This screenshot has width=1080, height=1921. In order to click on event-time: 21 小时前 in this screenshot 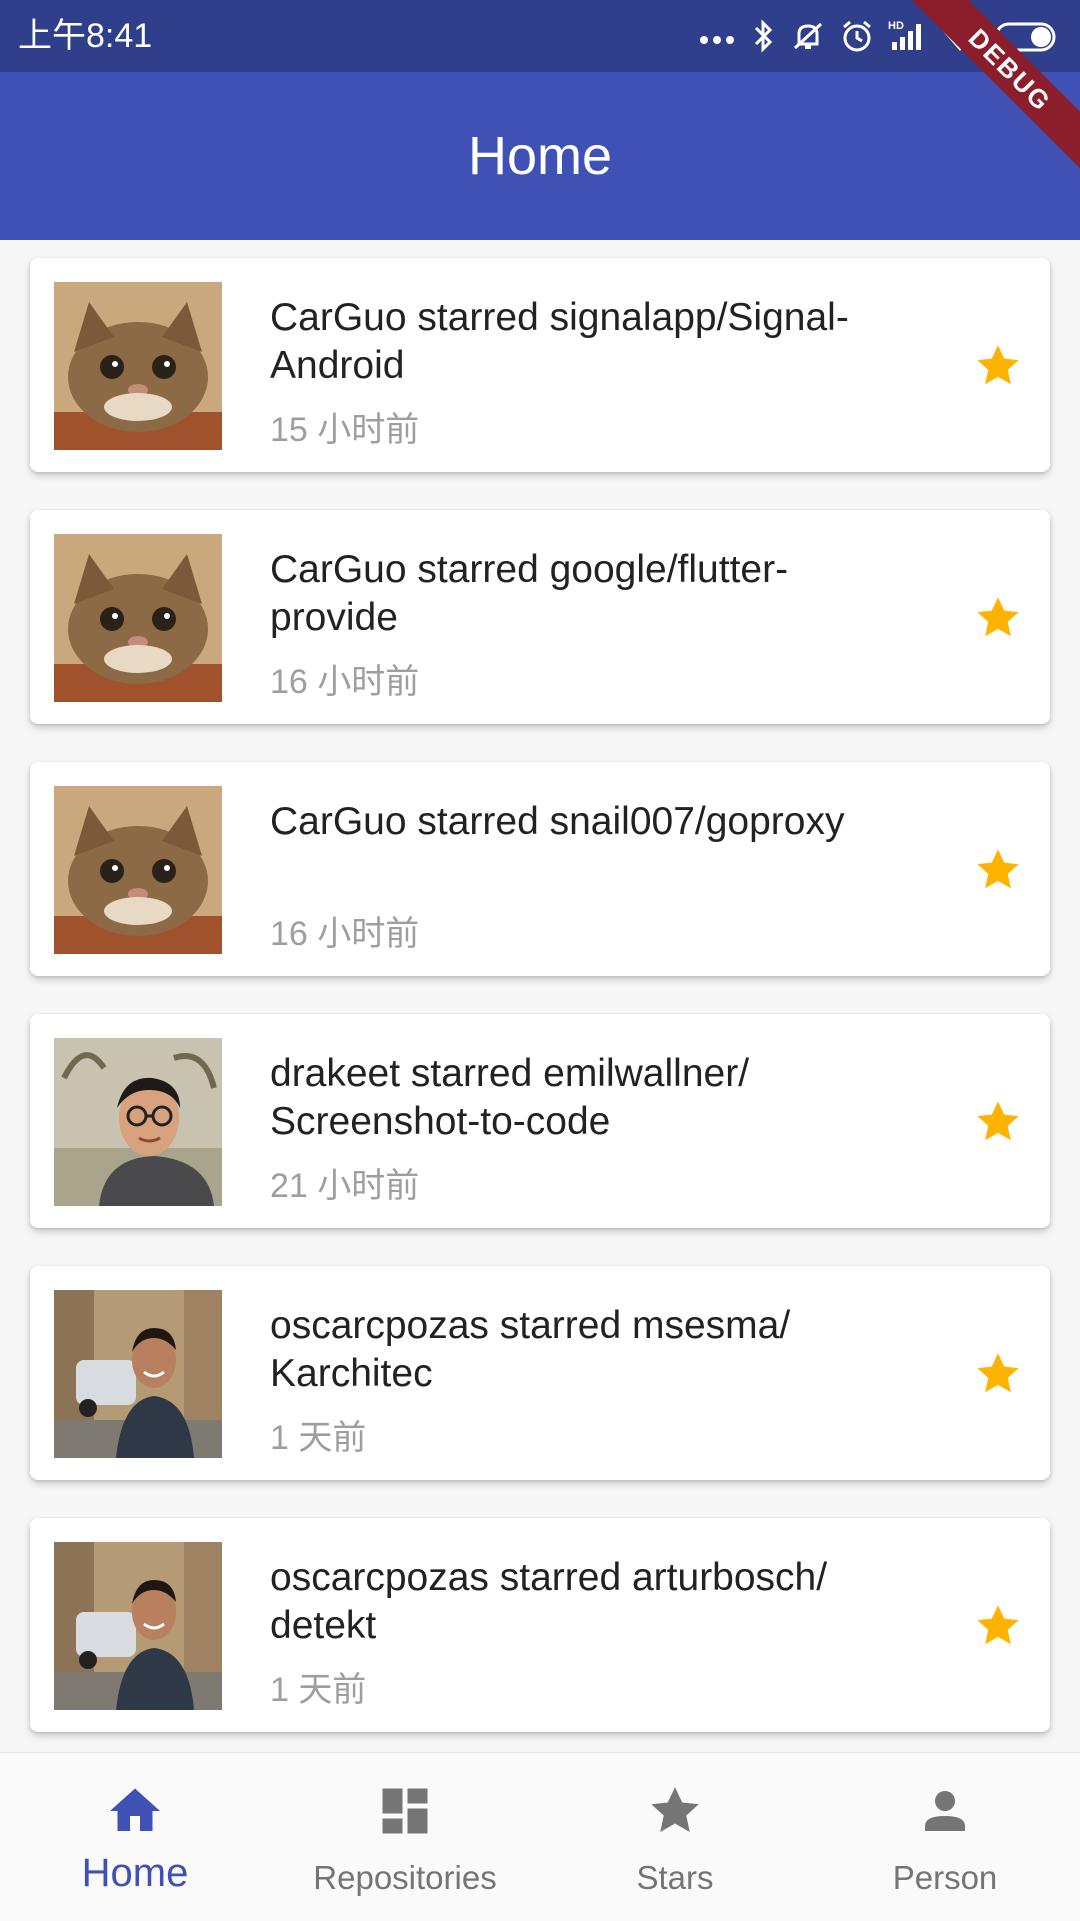, I will do `click(345, 1186)`.